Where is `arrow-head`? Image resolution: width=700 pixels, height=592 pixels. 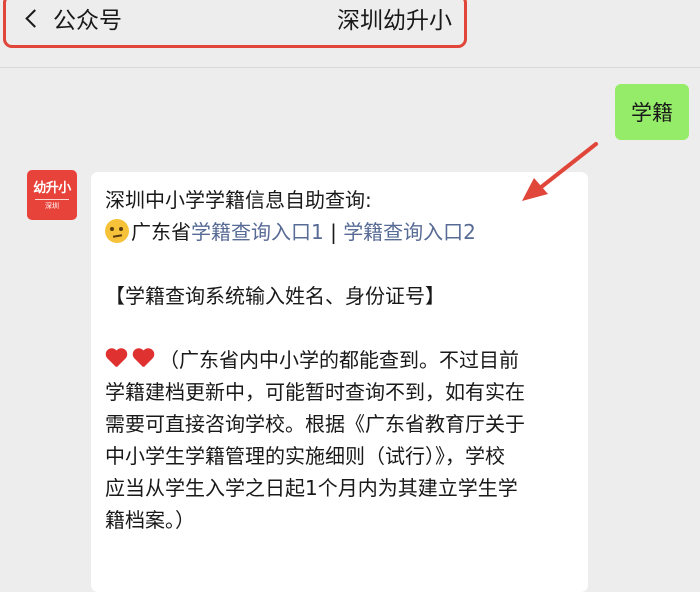 arrow-head is located at coordinates (535, 189).